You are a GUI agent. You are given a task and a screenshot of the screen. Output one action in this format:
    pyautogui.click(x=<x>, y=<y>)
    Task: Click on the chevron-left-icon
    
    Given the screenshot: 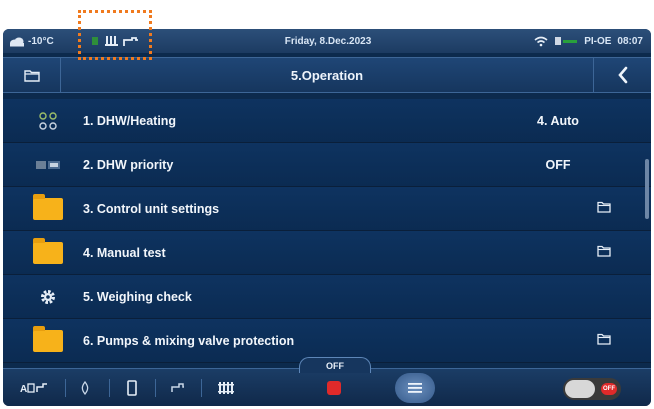 What is the action you would take?
    pyautogui.click(x=622, y=75)
    